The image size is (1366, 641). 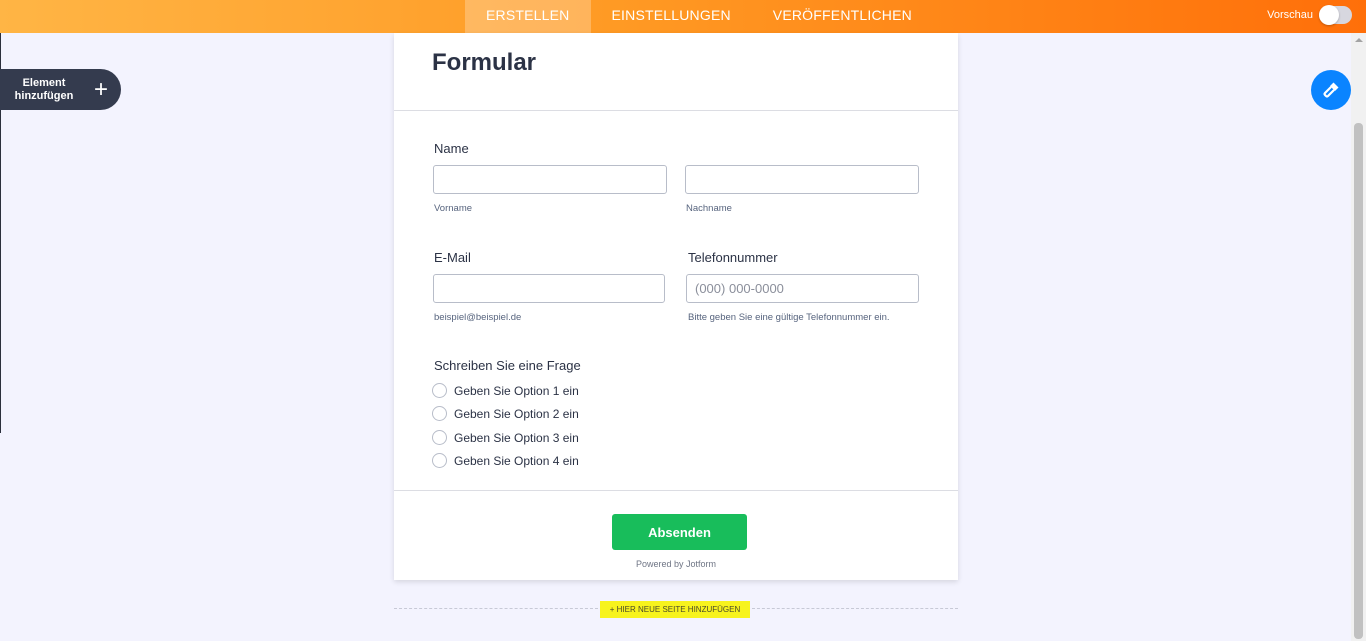 What do you see at coordinates (1358, 381) in the screenshot?
I see `scroll-thumb` at bounding box center [1358, 381].